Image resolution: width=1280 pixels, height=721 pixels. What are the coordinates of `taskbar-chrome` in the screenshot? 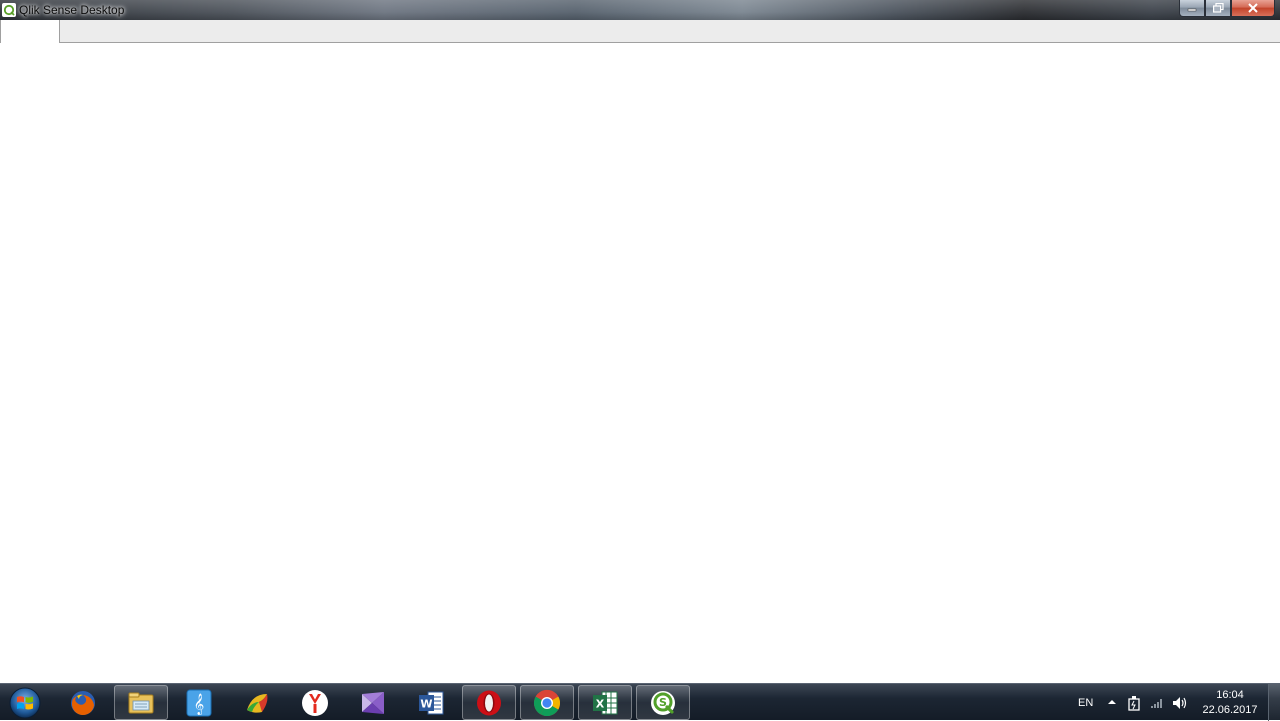 It's located at (547, 702).